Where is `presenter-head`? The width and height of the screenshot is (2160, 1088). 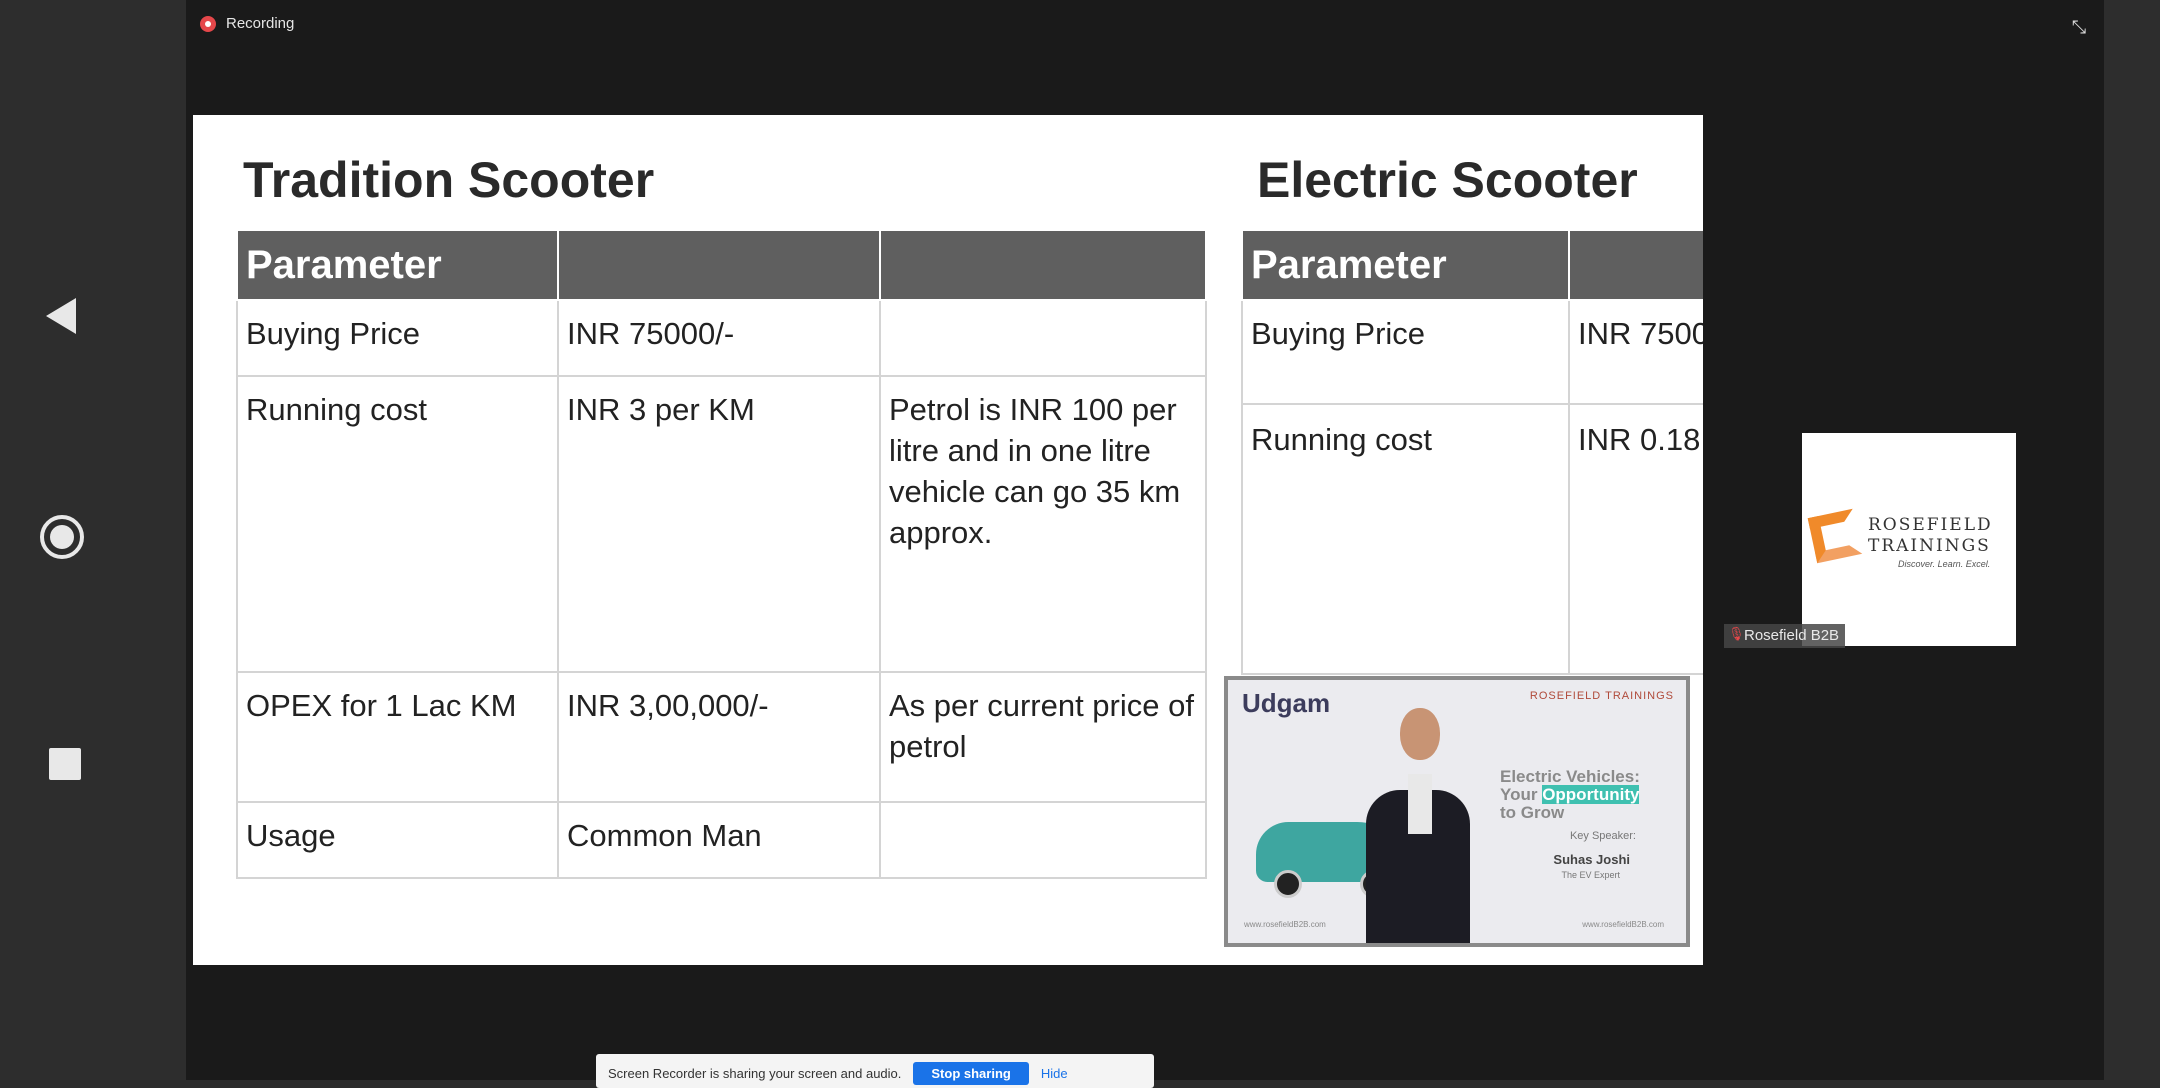
presenter-head is located at coordinates (1420, 734).